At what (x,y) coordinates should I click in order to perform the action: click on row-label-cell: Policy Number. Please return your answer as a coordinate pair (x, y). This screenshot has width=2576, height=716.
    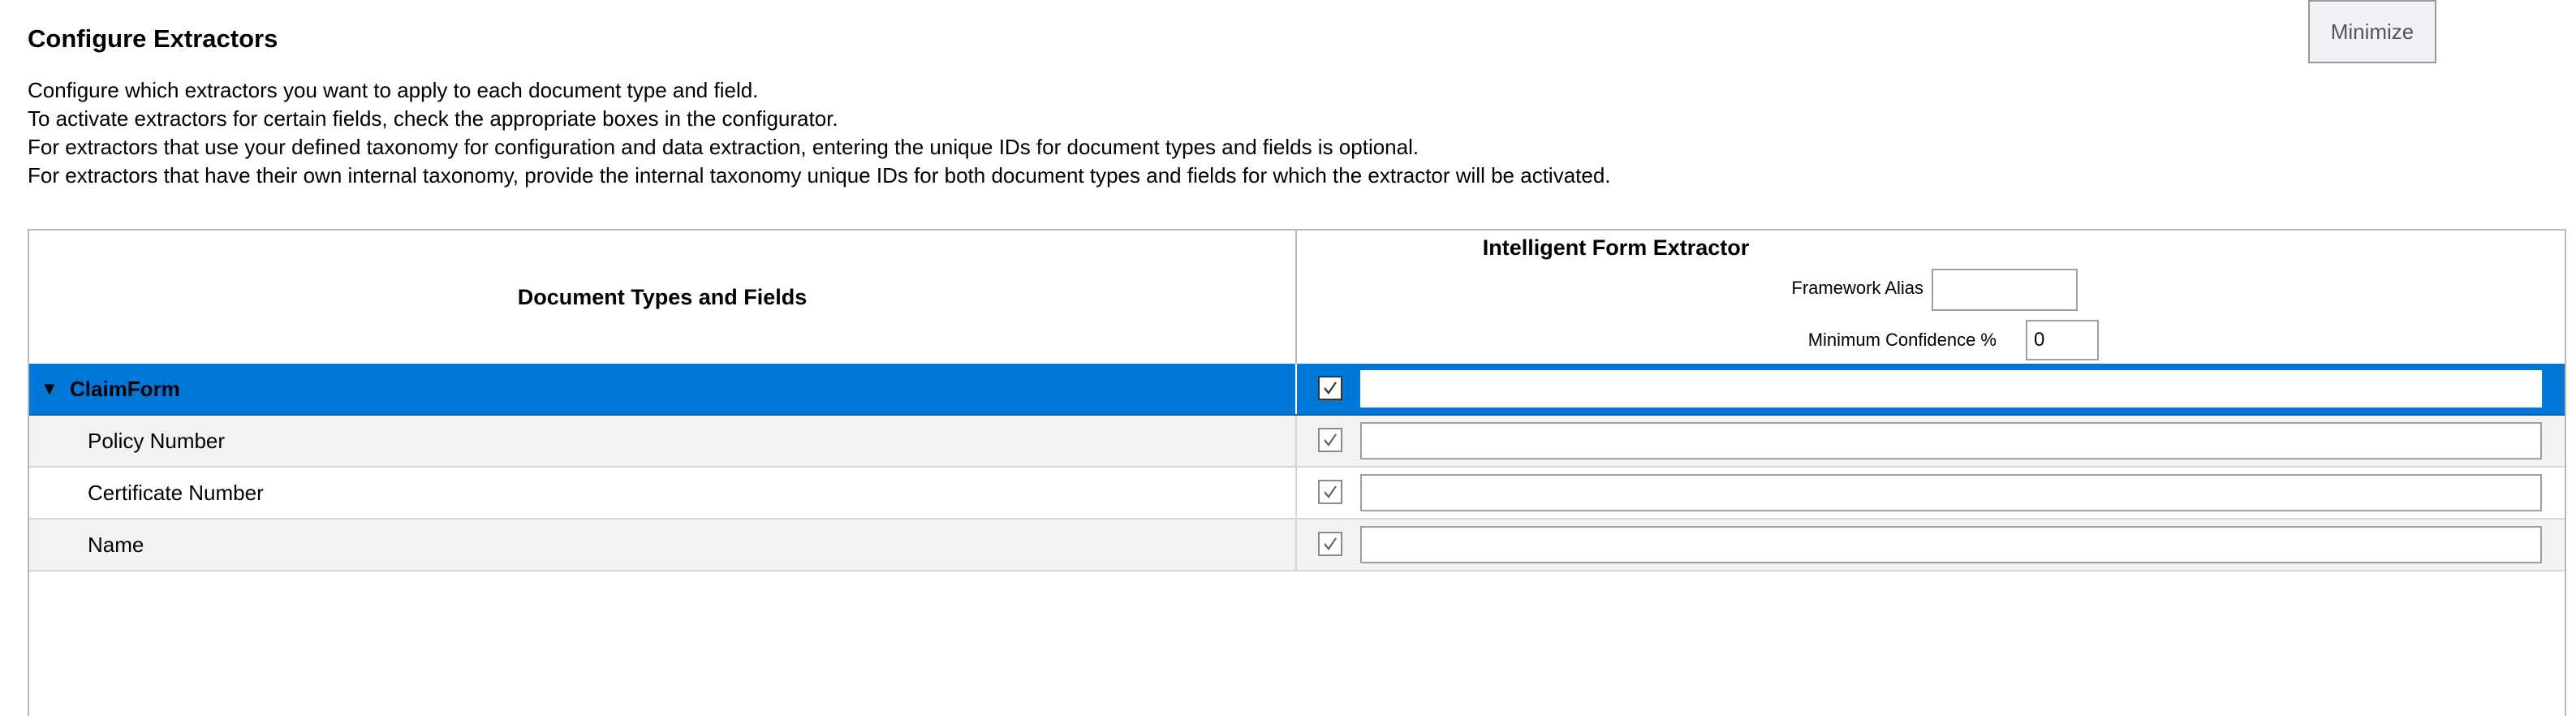
    Looking at the image, I should click on (663, 441).